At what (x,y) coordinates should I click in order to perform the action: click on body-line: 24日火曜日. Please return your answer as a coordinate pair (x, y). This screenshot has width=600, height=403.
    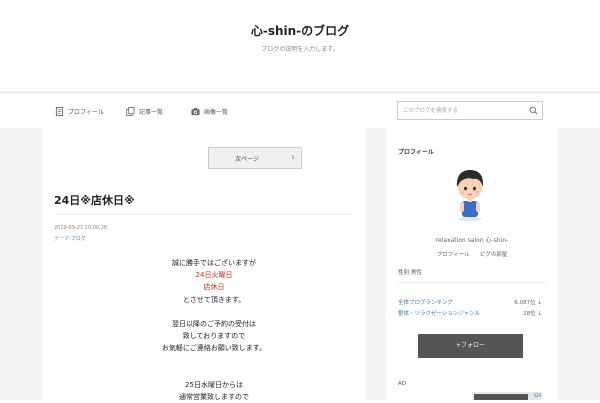
    Looking at the image, I should click on (214, 275).